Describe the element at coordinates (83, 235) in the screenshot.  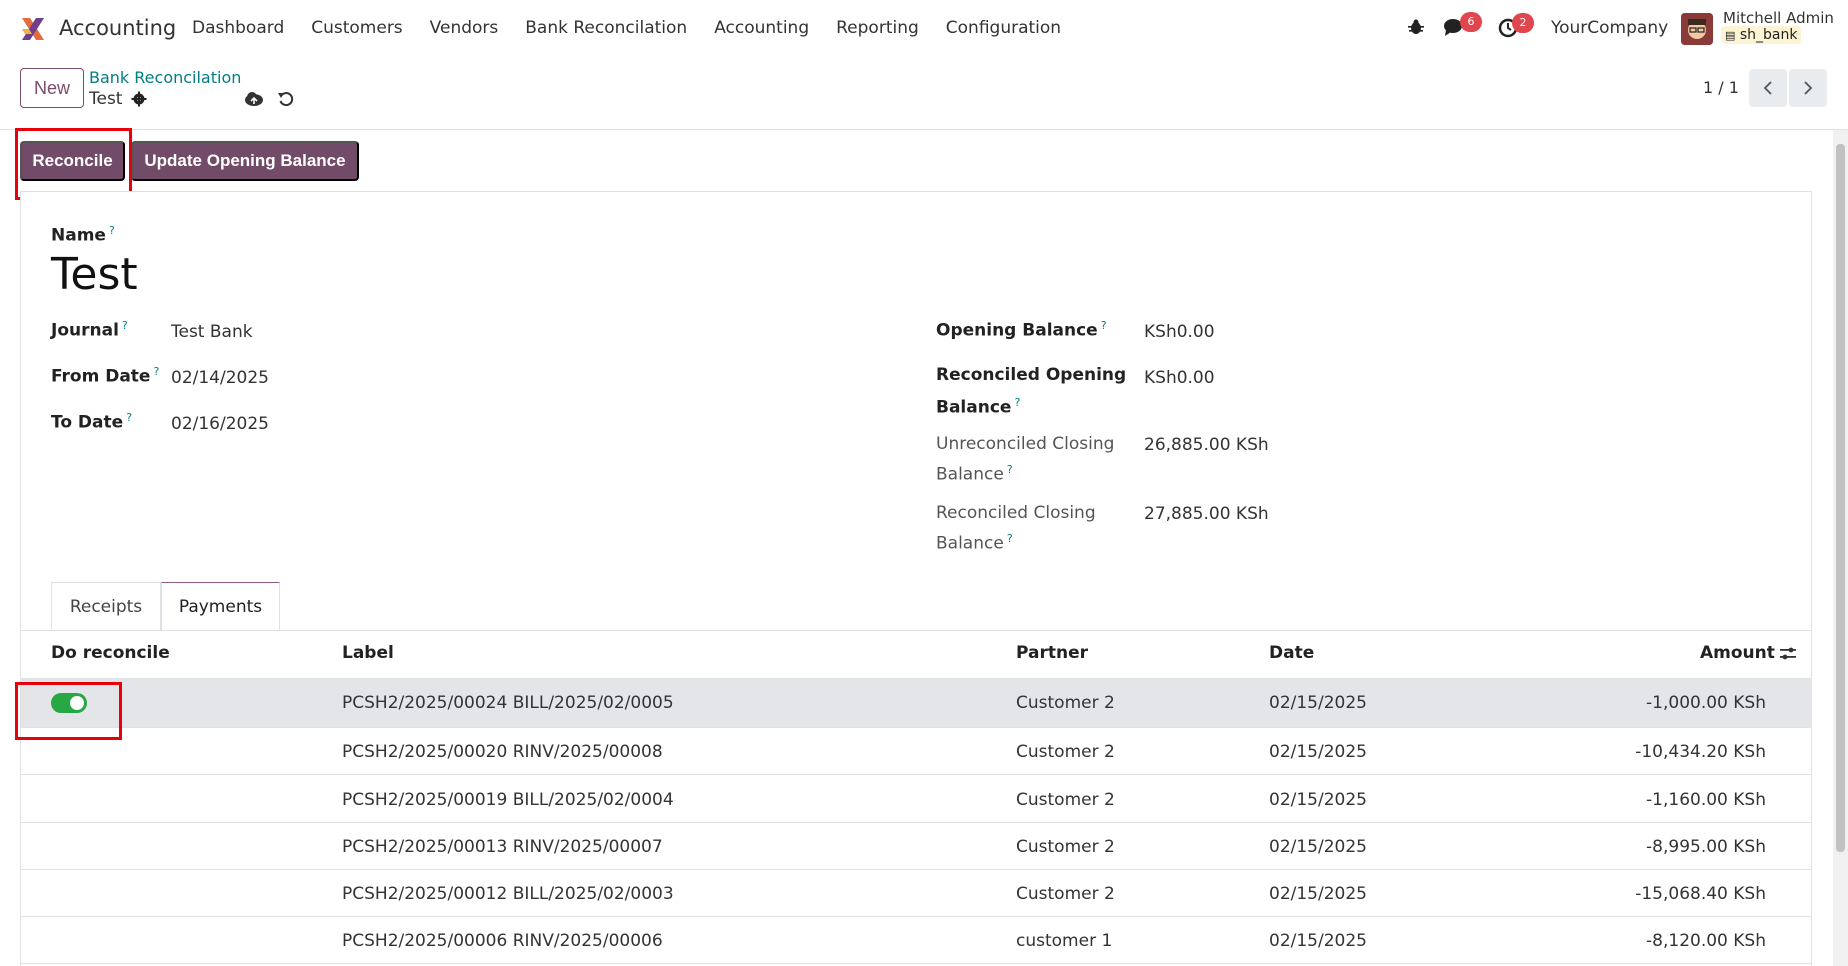
I see `name-label: Name?` at that location.